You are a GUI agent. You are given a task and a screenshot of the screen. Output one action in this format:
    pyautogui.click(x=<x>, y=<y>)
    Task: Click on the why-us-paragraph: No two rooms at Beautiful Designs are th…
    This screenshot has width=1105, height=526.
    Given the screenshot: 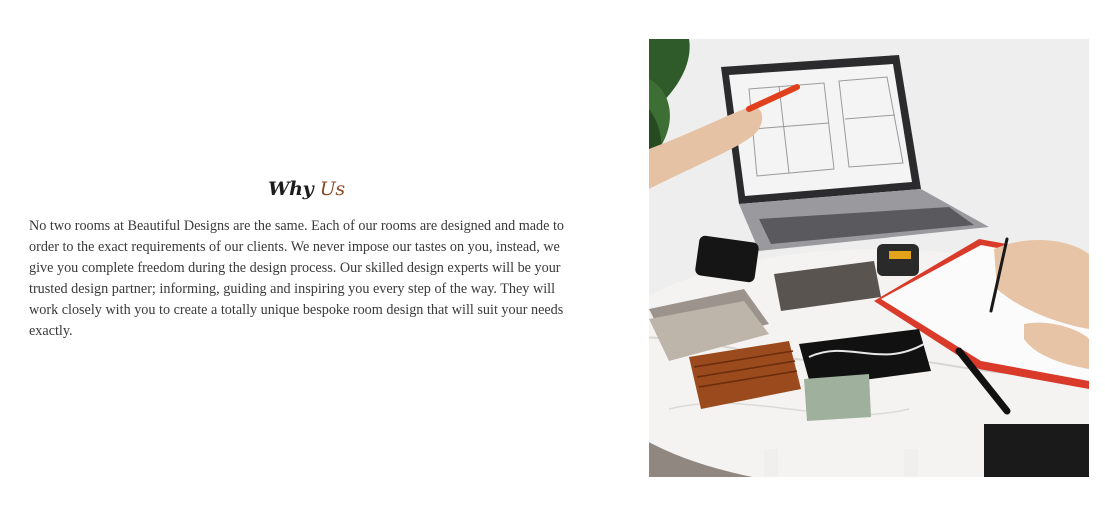 What is the action you would take?
    pyautogui.click(x=297, y=278)
    